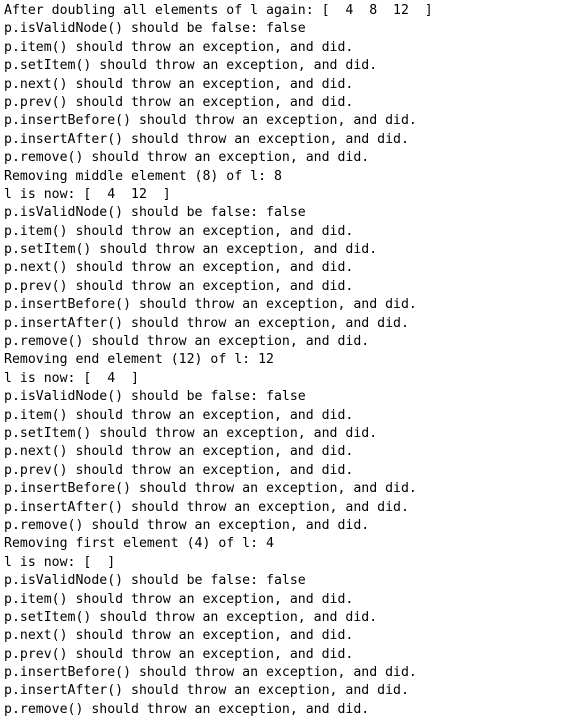  I want to click on console-line: Removing end element (12) of l: 12, so click(139, 360).